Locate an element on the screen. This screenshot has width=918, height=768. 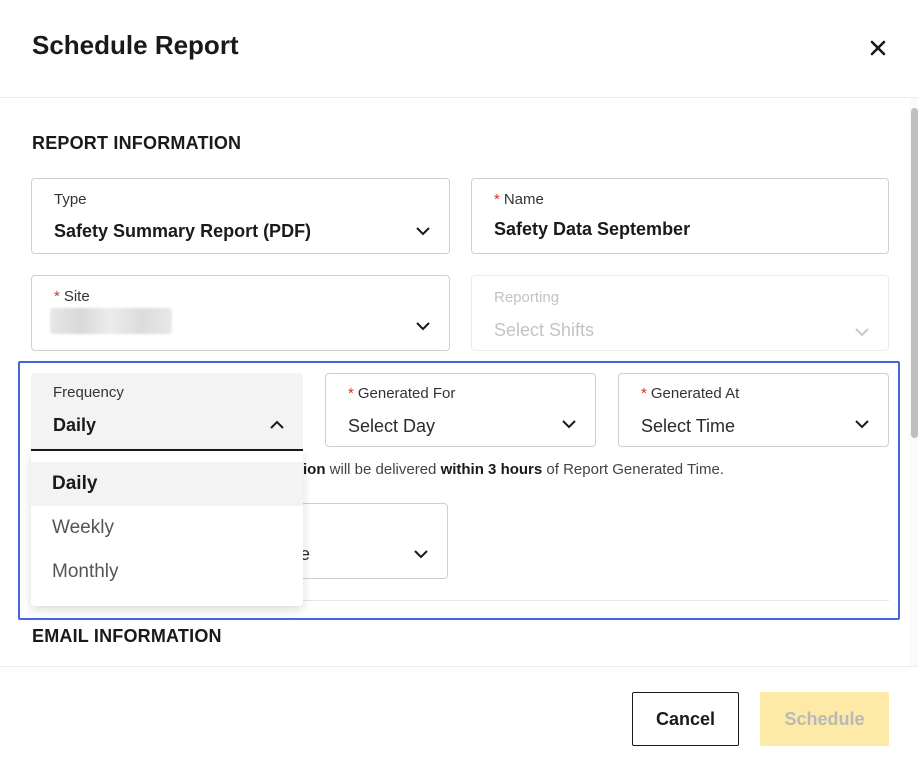
chevron-up-icon is located at coordinates (277, 424).